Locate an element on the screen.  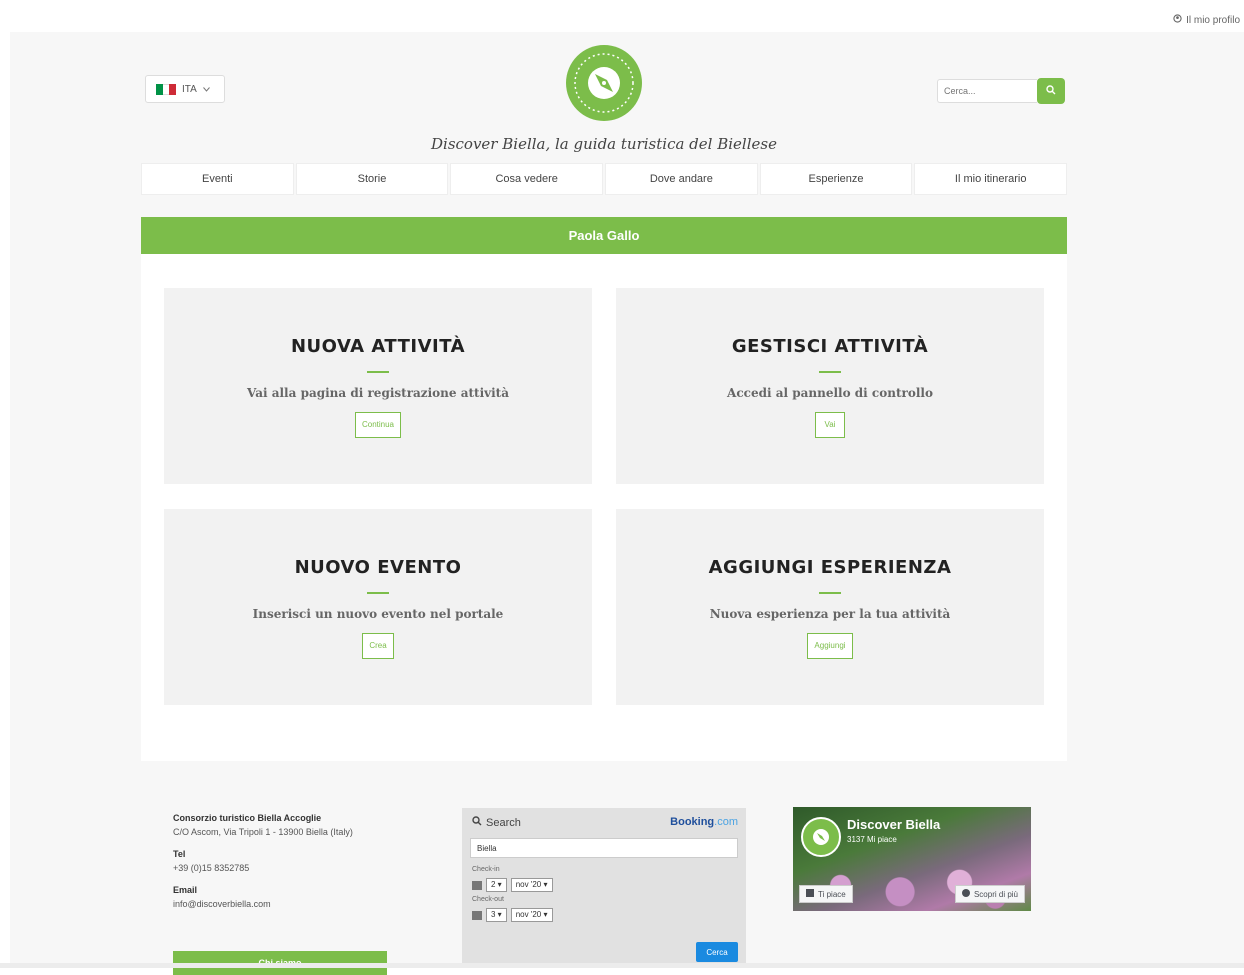
nav-item-dove-andare: Dove andare is located at coordinates (681, 179).